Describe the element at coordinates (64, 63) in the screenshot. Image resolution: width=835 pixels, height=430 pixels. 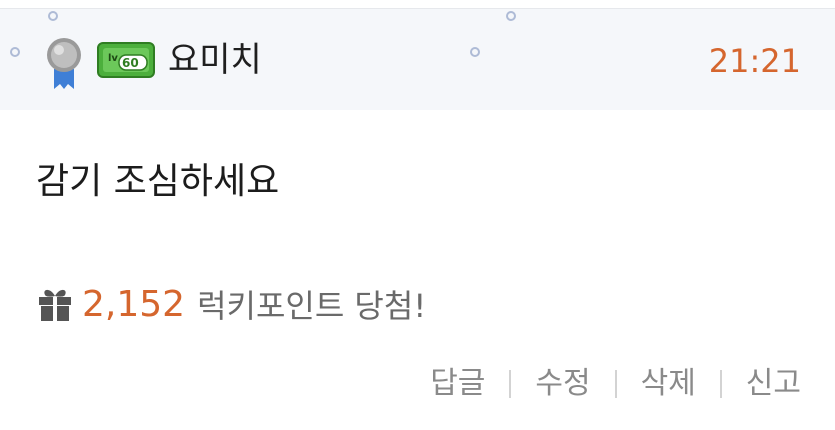
I see `medal-icon` at that location.